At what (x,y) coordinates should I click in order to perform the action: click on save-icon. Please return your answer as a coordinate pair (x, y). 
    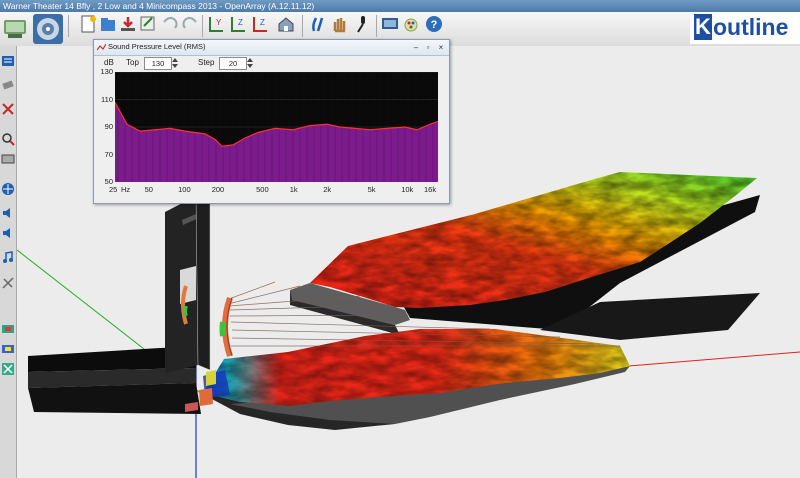
    Looking at the image, I should click on (128, 24).